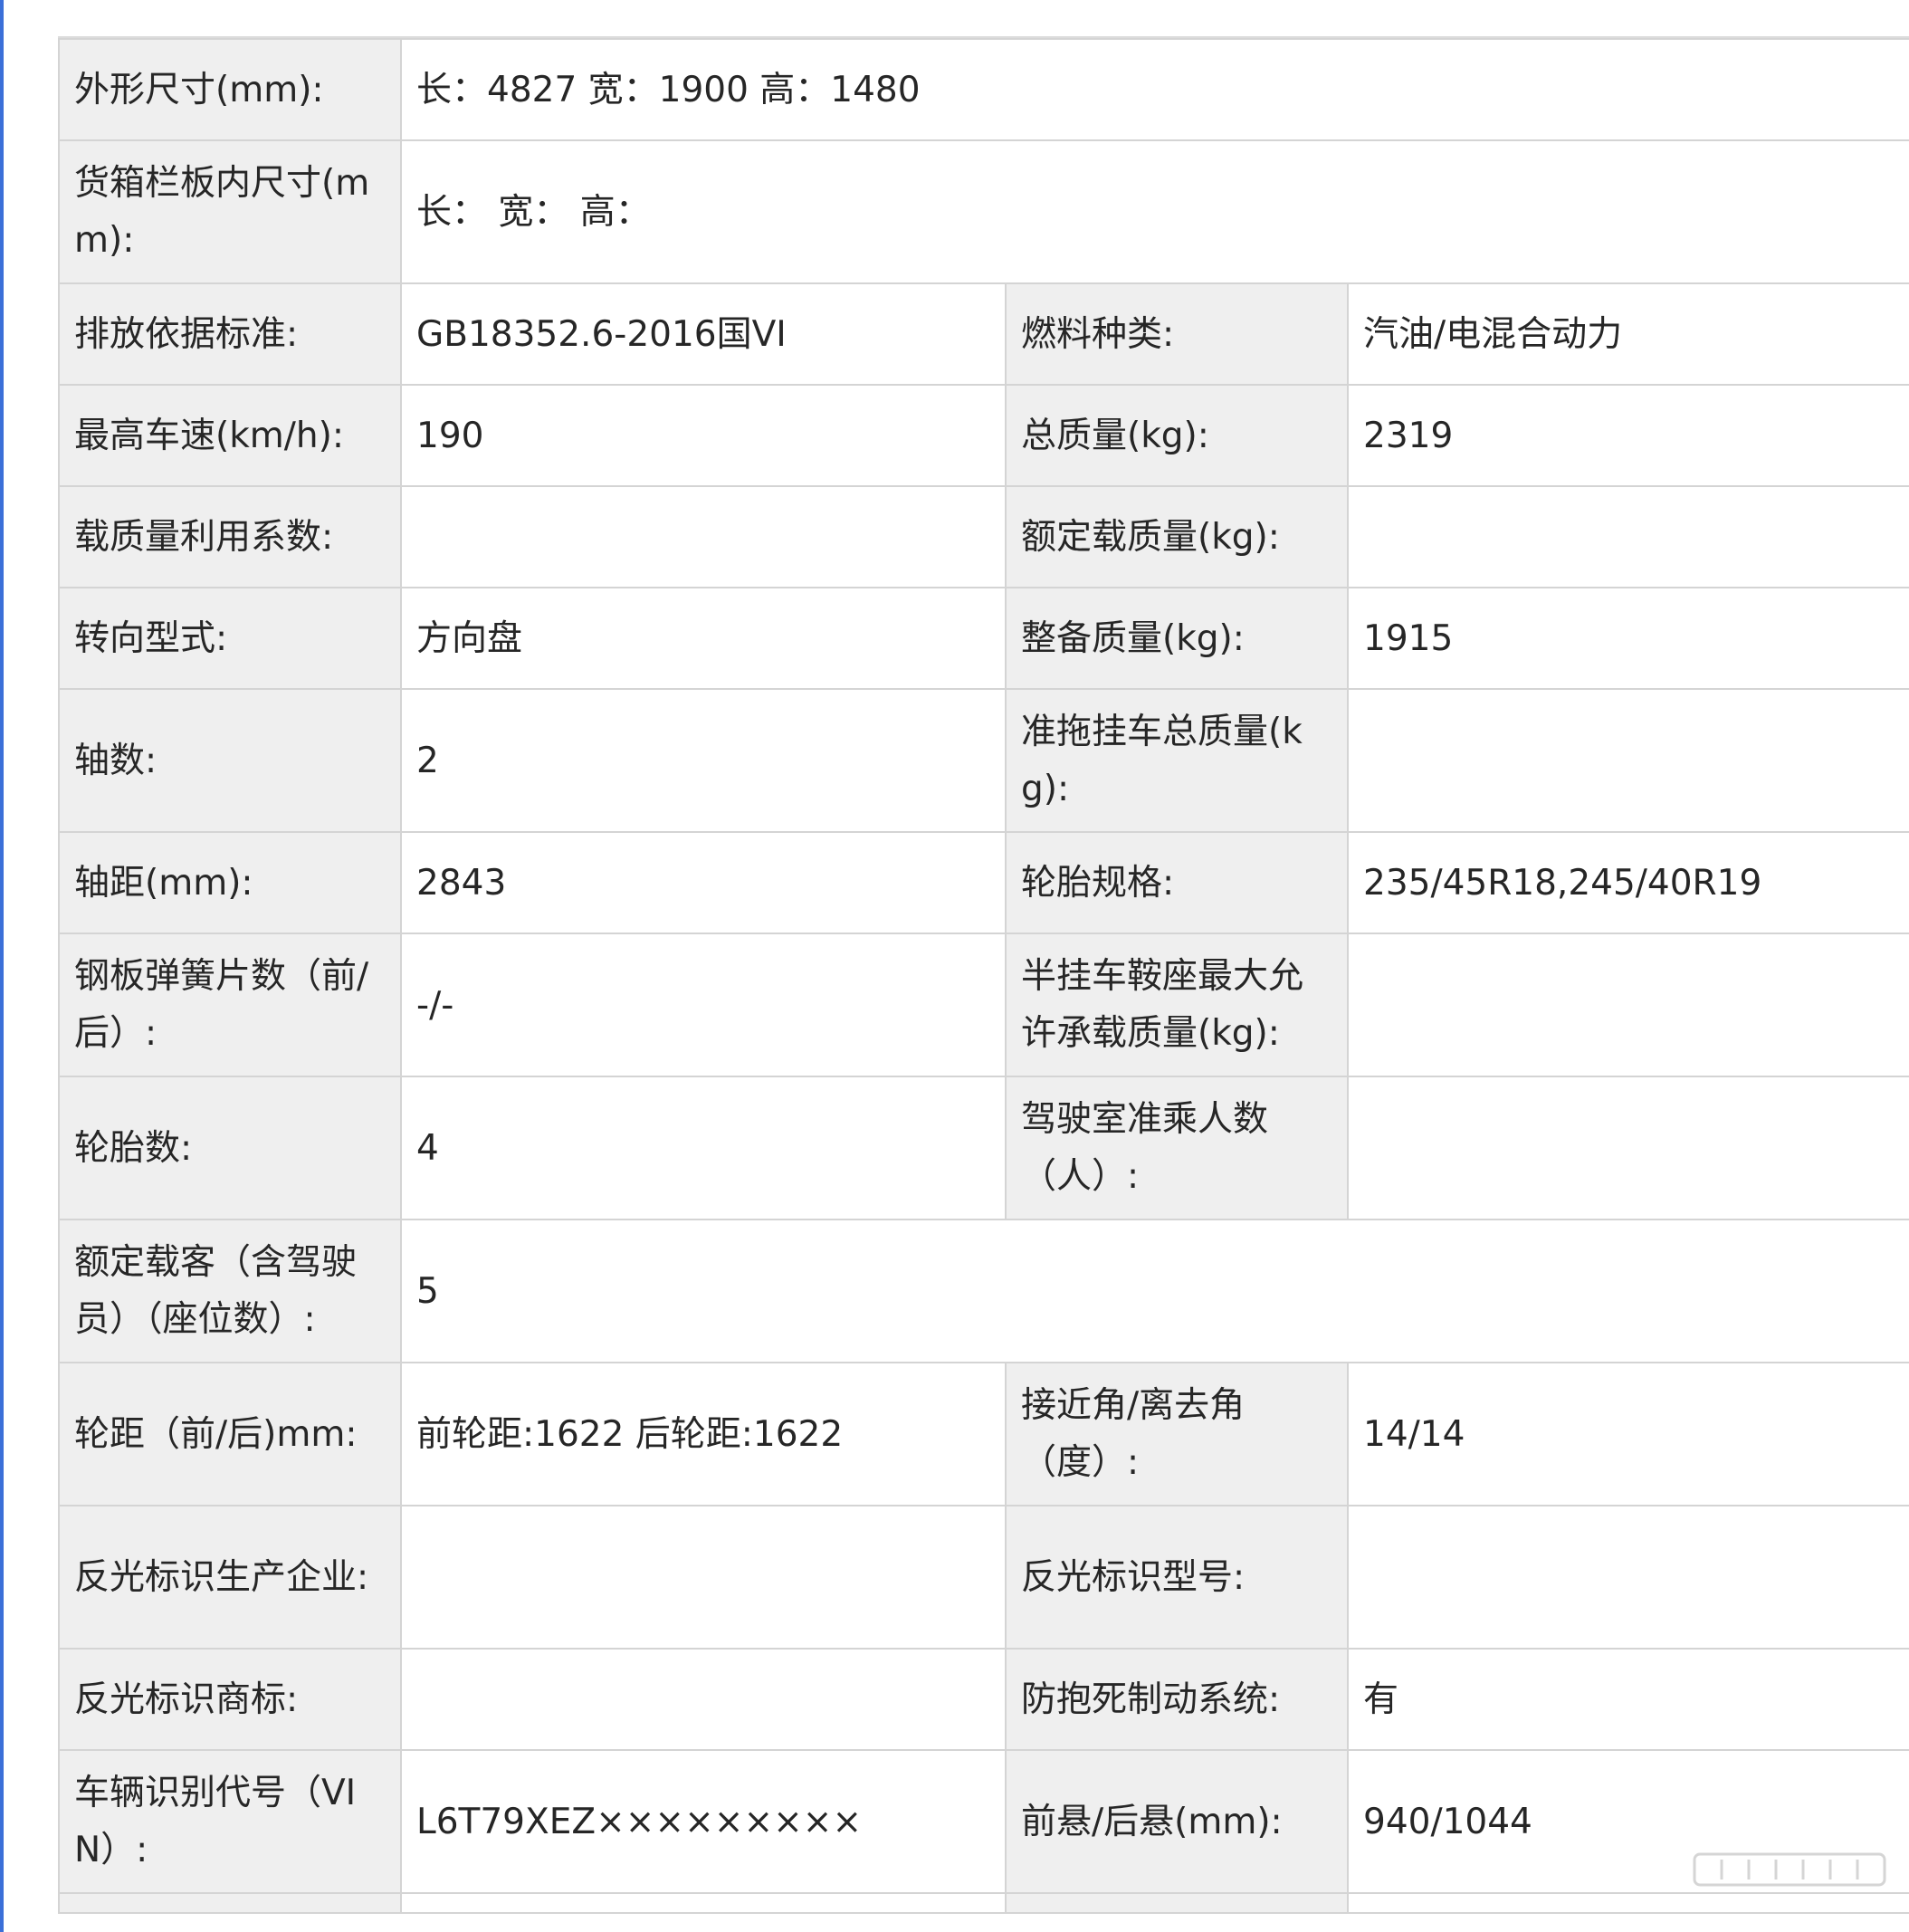 Image resolution: width=1909 pixels, height=1932 pixels. I want to click on field-label: 接近角/离去角（度）:, so click(1177, 1434).